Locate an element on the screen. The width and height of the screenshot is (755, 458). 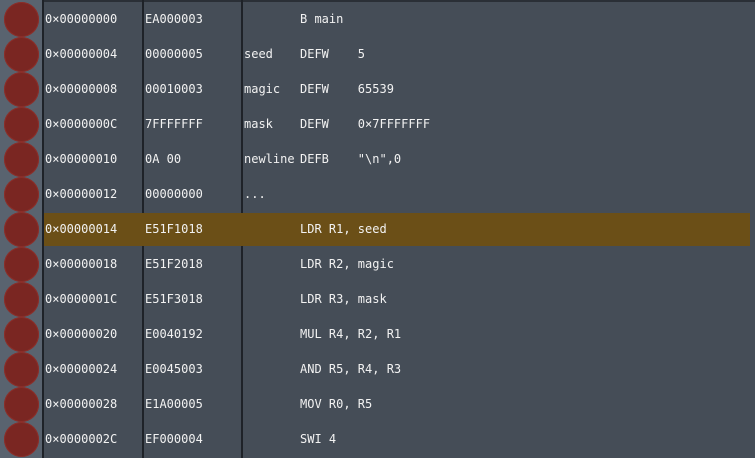
instruction-row: 0×00000028 E1A00005 MOV R0, R5 is located at coordinates (377, 404).